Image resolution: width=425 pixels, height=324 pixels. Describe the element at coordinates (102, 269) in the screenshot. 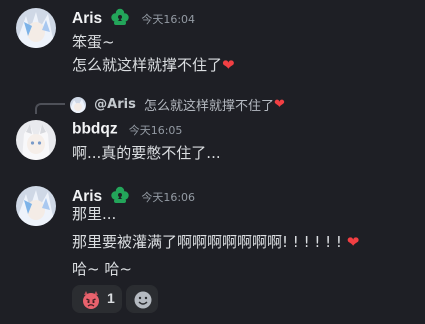

I see `message-text: 哈~ 哈~` at that location.